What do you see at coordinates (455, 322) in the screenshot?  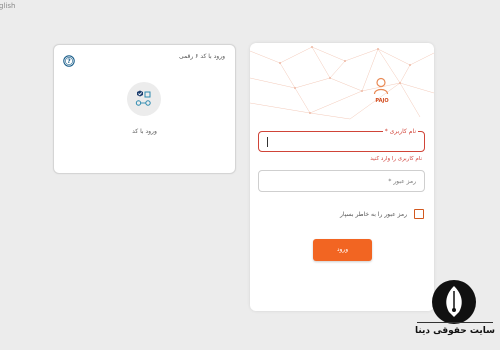 I see `watermark-divider` at bounding box center [455, 322].